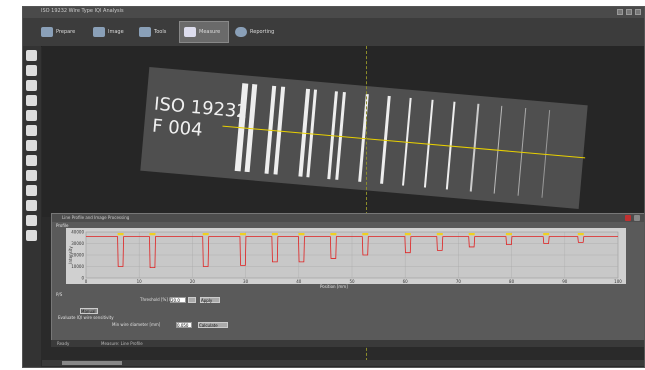 This screenshot has height=370, width=645. What do you see at coordinates (31, 55) in the screenshot?
I see `folder-icon` at bounding box center [31, 55].